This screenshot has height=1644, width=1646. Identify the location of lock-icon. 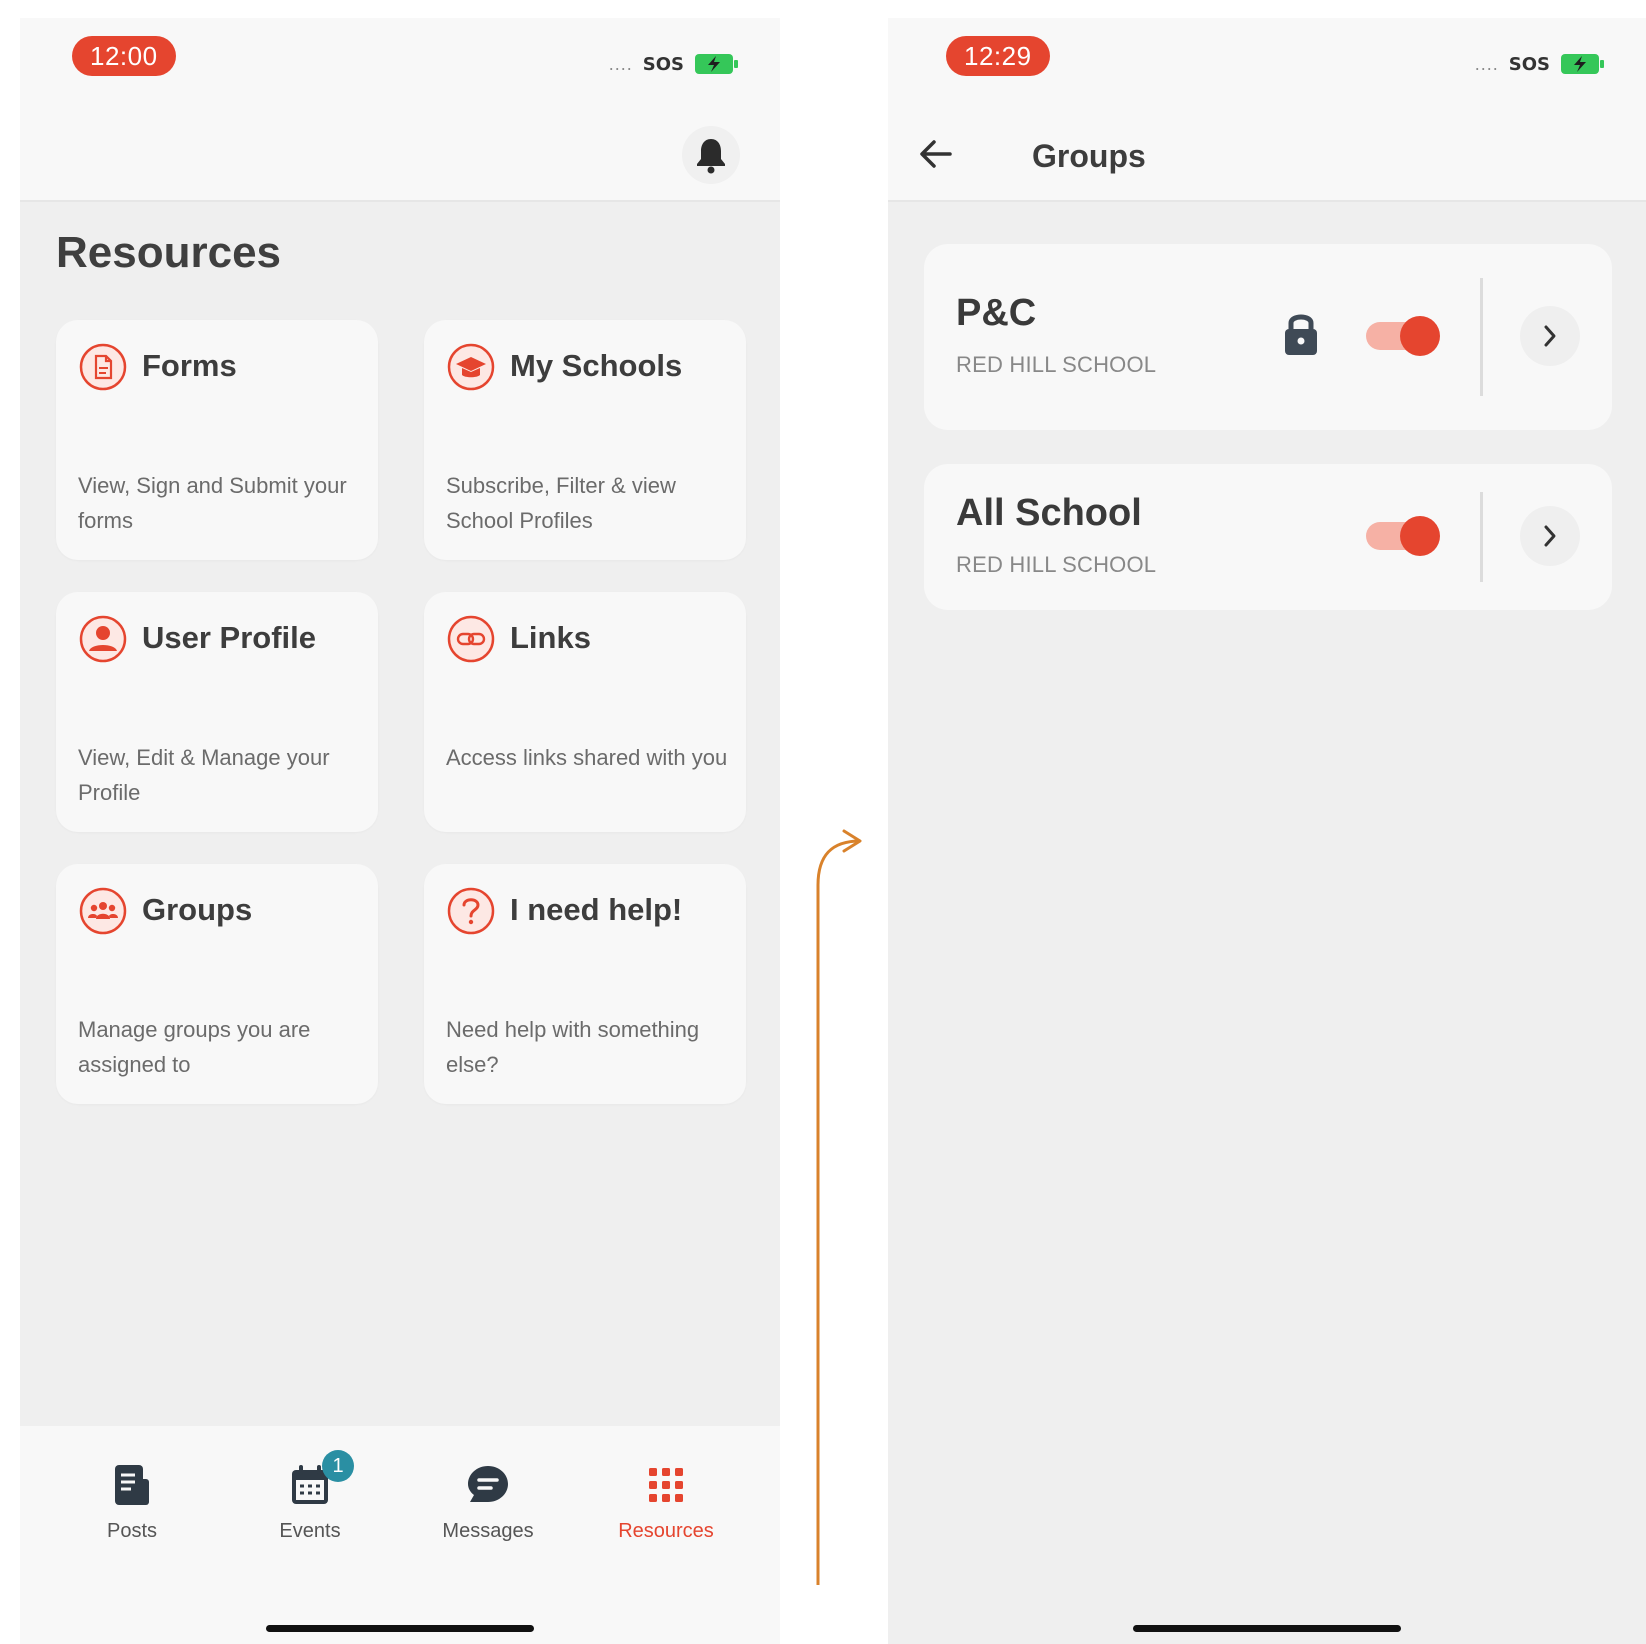
(1301, 334).